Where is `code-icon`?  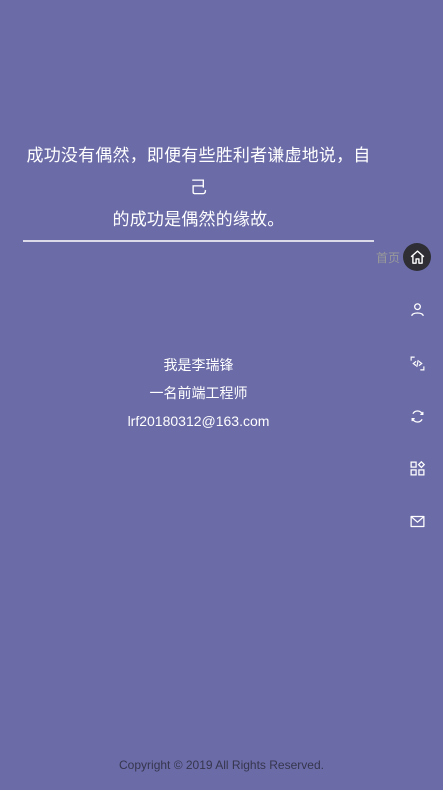
code-icon is located at coordinates (417, 363).